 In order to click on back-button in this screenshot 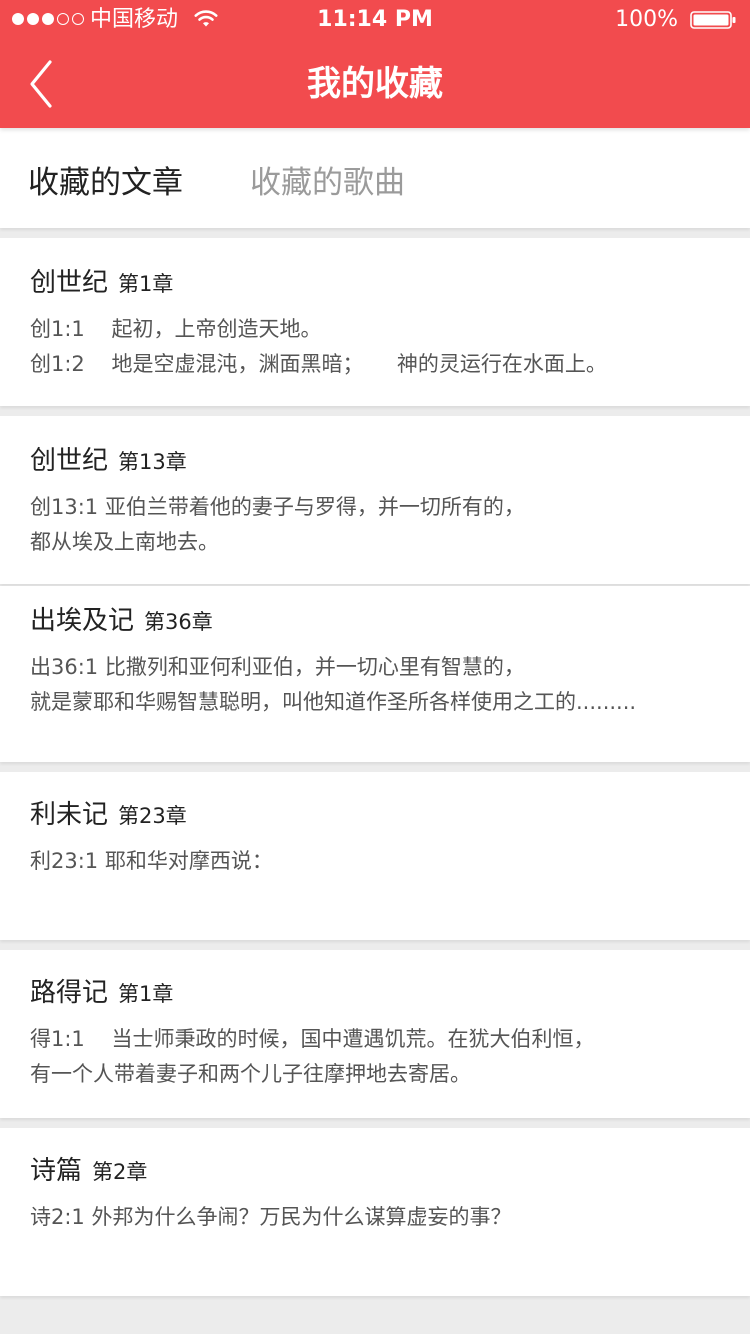, I will do `click(43, 84)`.